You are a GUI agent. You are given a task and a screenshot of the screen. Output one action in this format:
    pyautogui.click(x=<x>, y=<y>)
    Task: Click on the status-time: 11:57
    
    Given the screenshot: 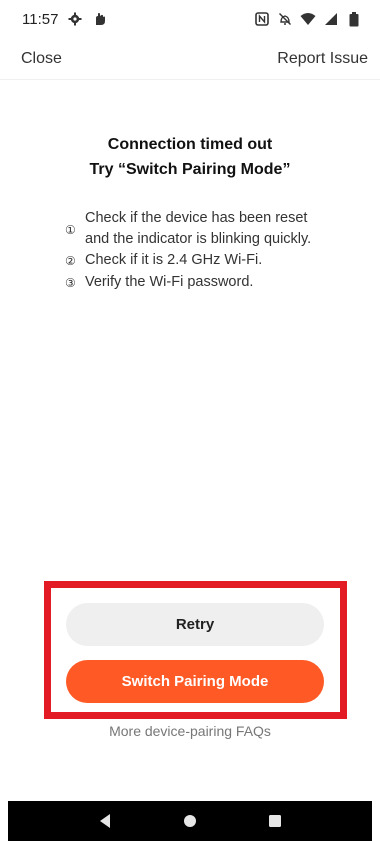 What is the action you would take?
    pyautogui.click(x=40, y=19)
    